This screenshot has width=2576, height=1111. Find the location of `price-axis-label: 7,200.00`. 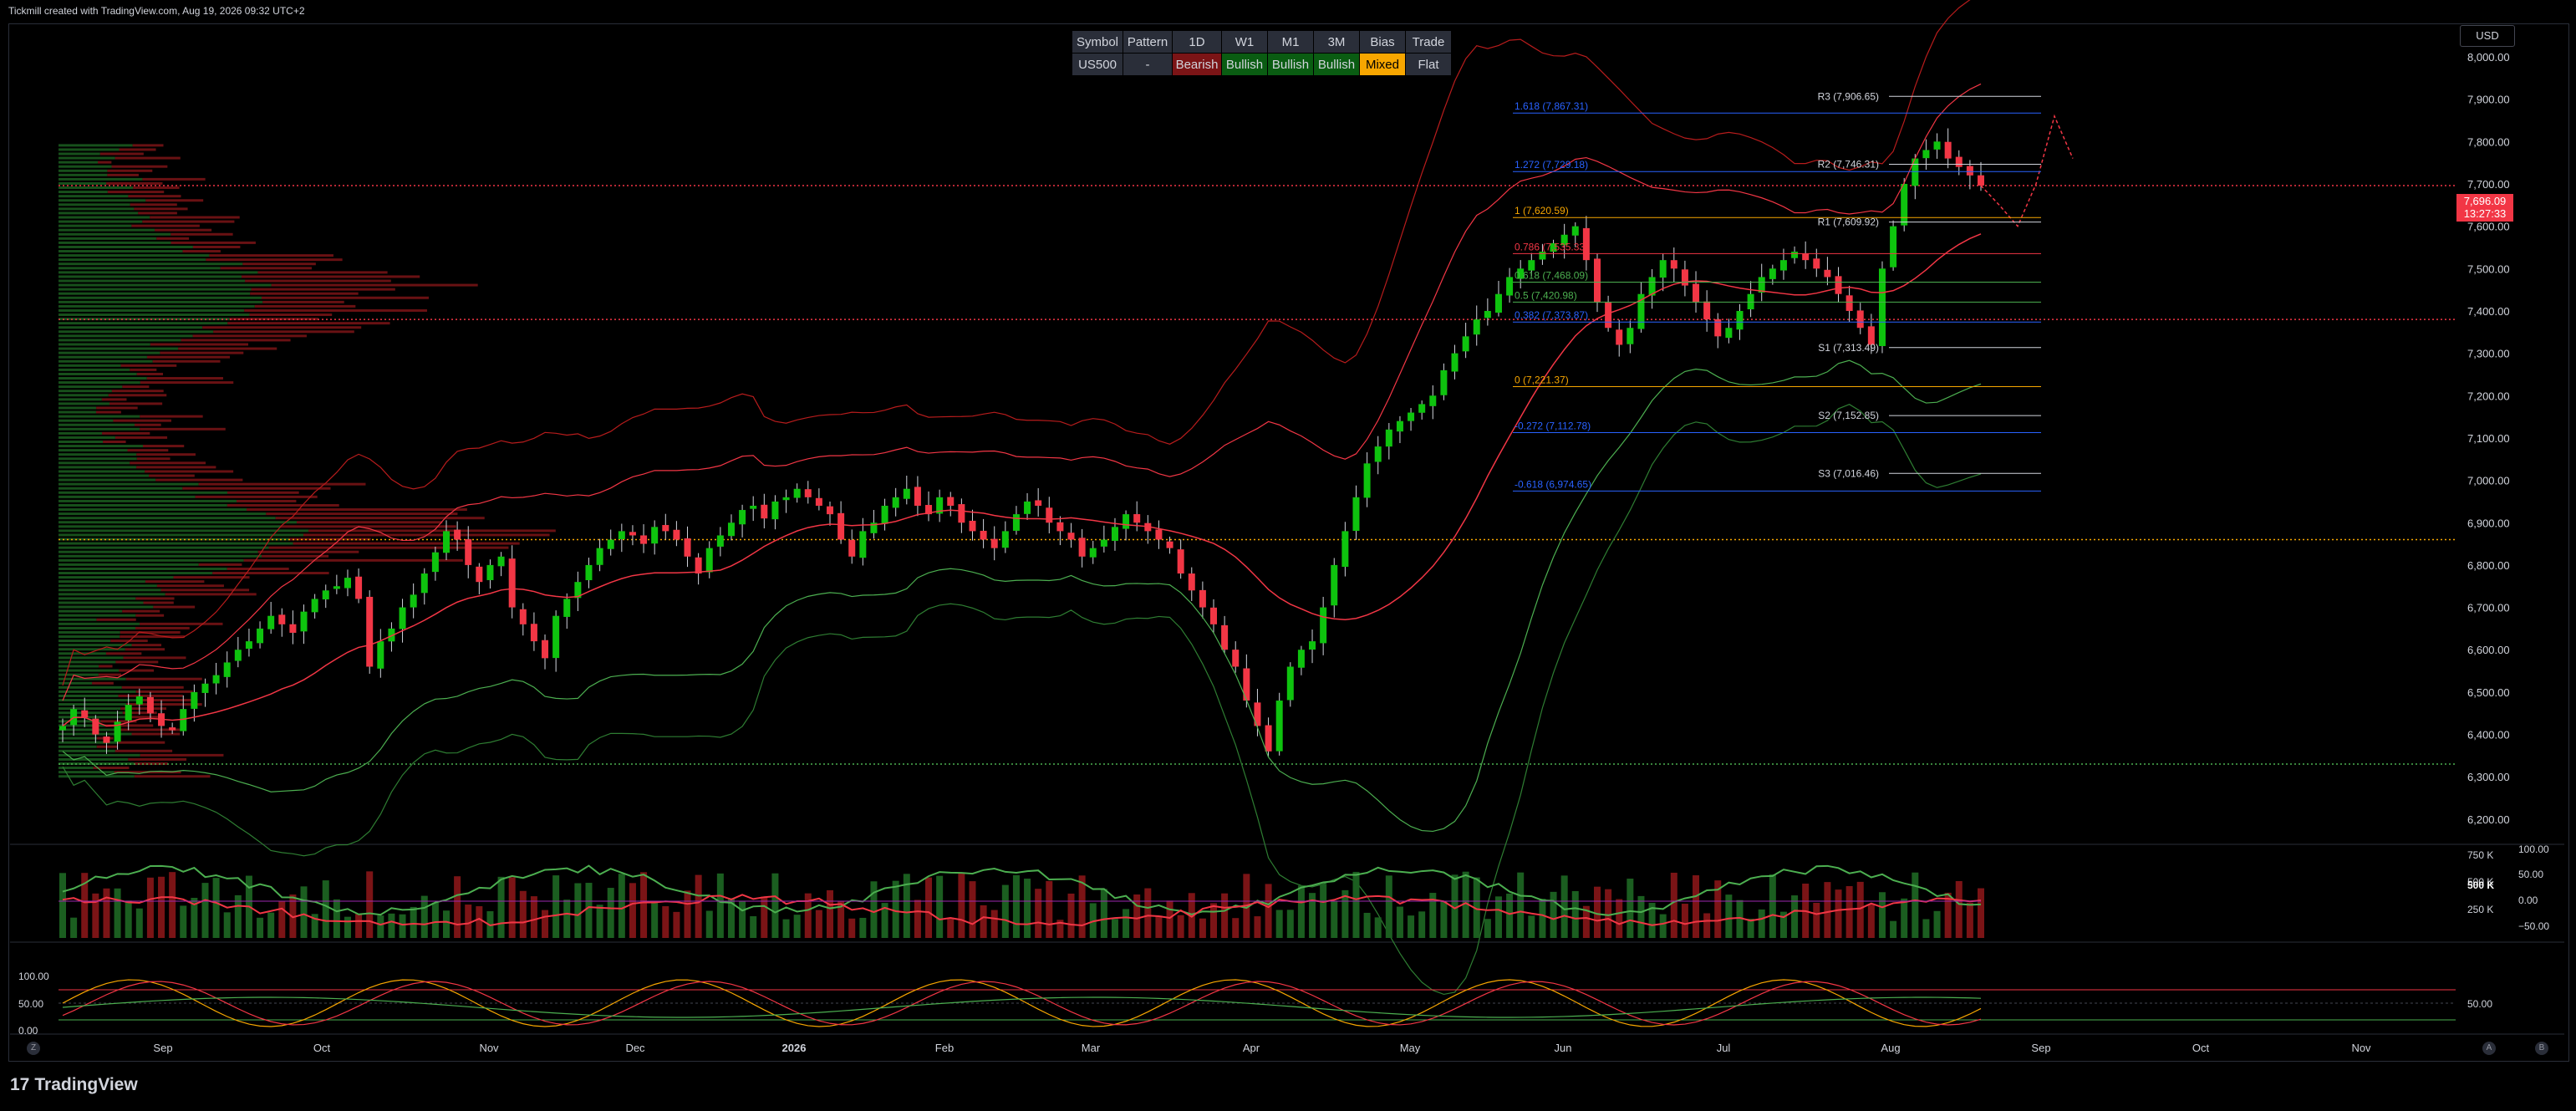

price-axis-label: 7,200.00 is located at coordinates (2488, 396).